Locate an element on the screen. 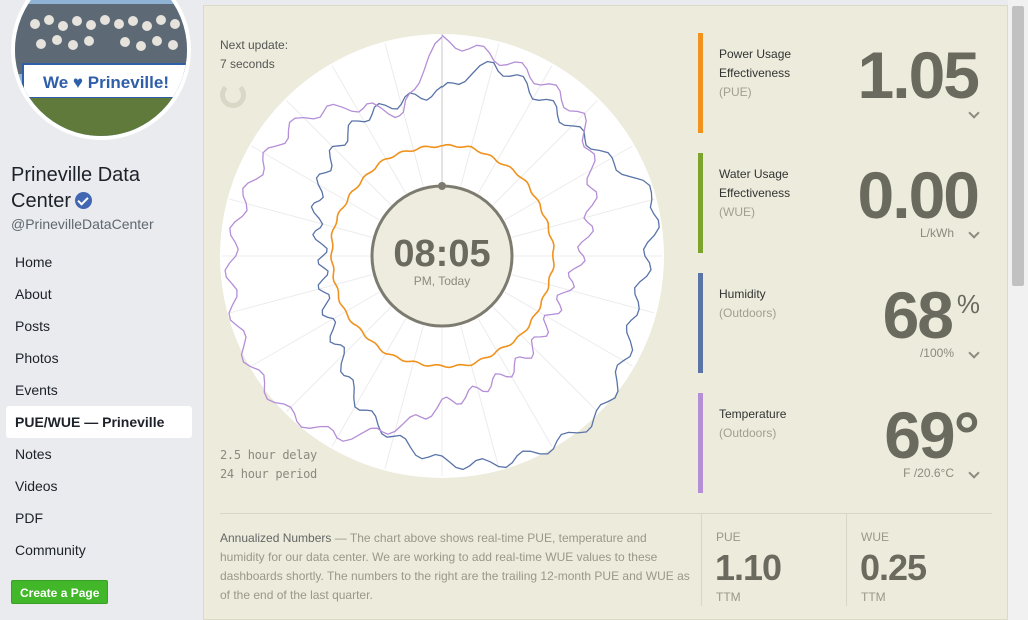 This screenshot has height=620, width=1028. nav-item-community: Community is located at coordinates (99, 550).